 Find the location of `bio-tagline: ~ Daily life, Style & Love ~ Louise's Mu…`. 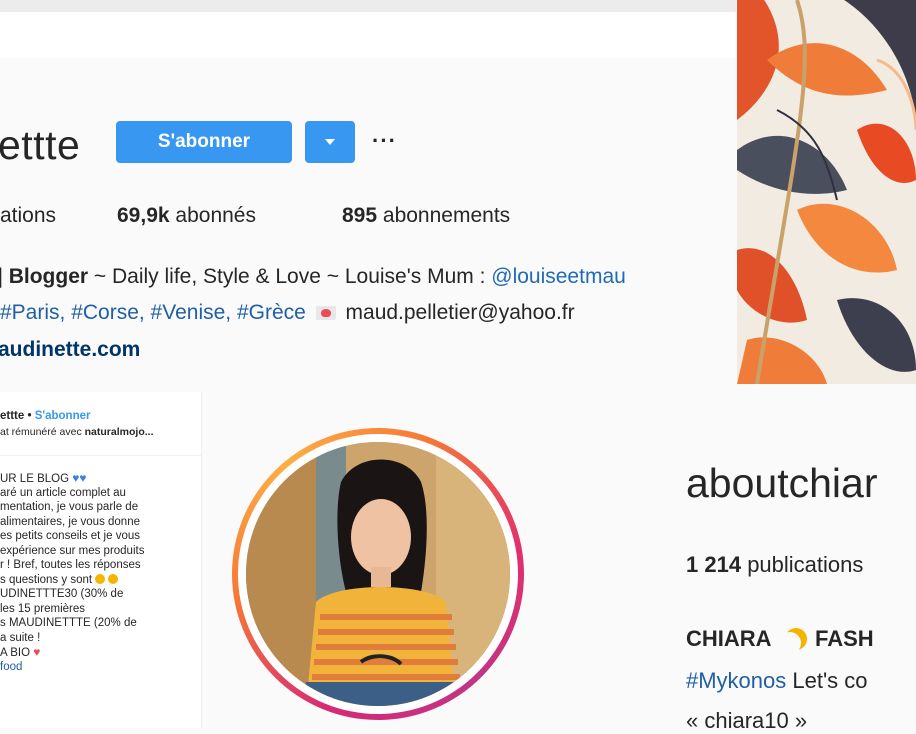

bio-tagline: ~ Daily life, Style & Love ~ Louise's Mu… is located at coordinates (292, 276).